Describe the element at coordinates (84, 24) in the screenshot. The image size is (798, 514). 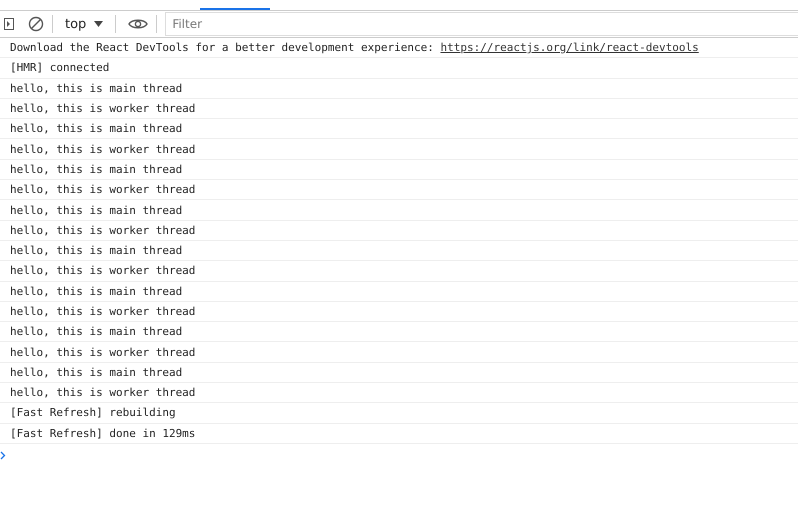
I see `context-selector: top` at that location.